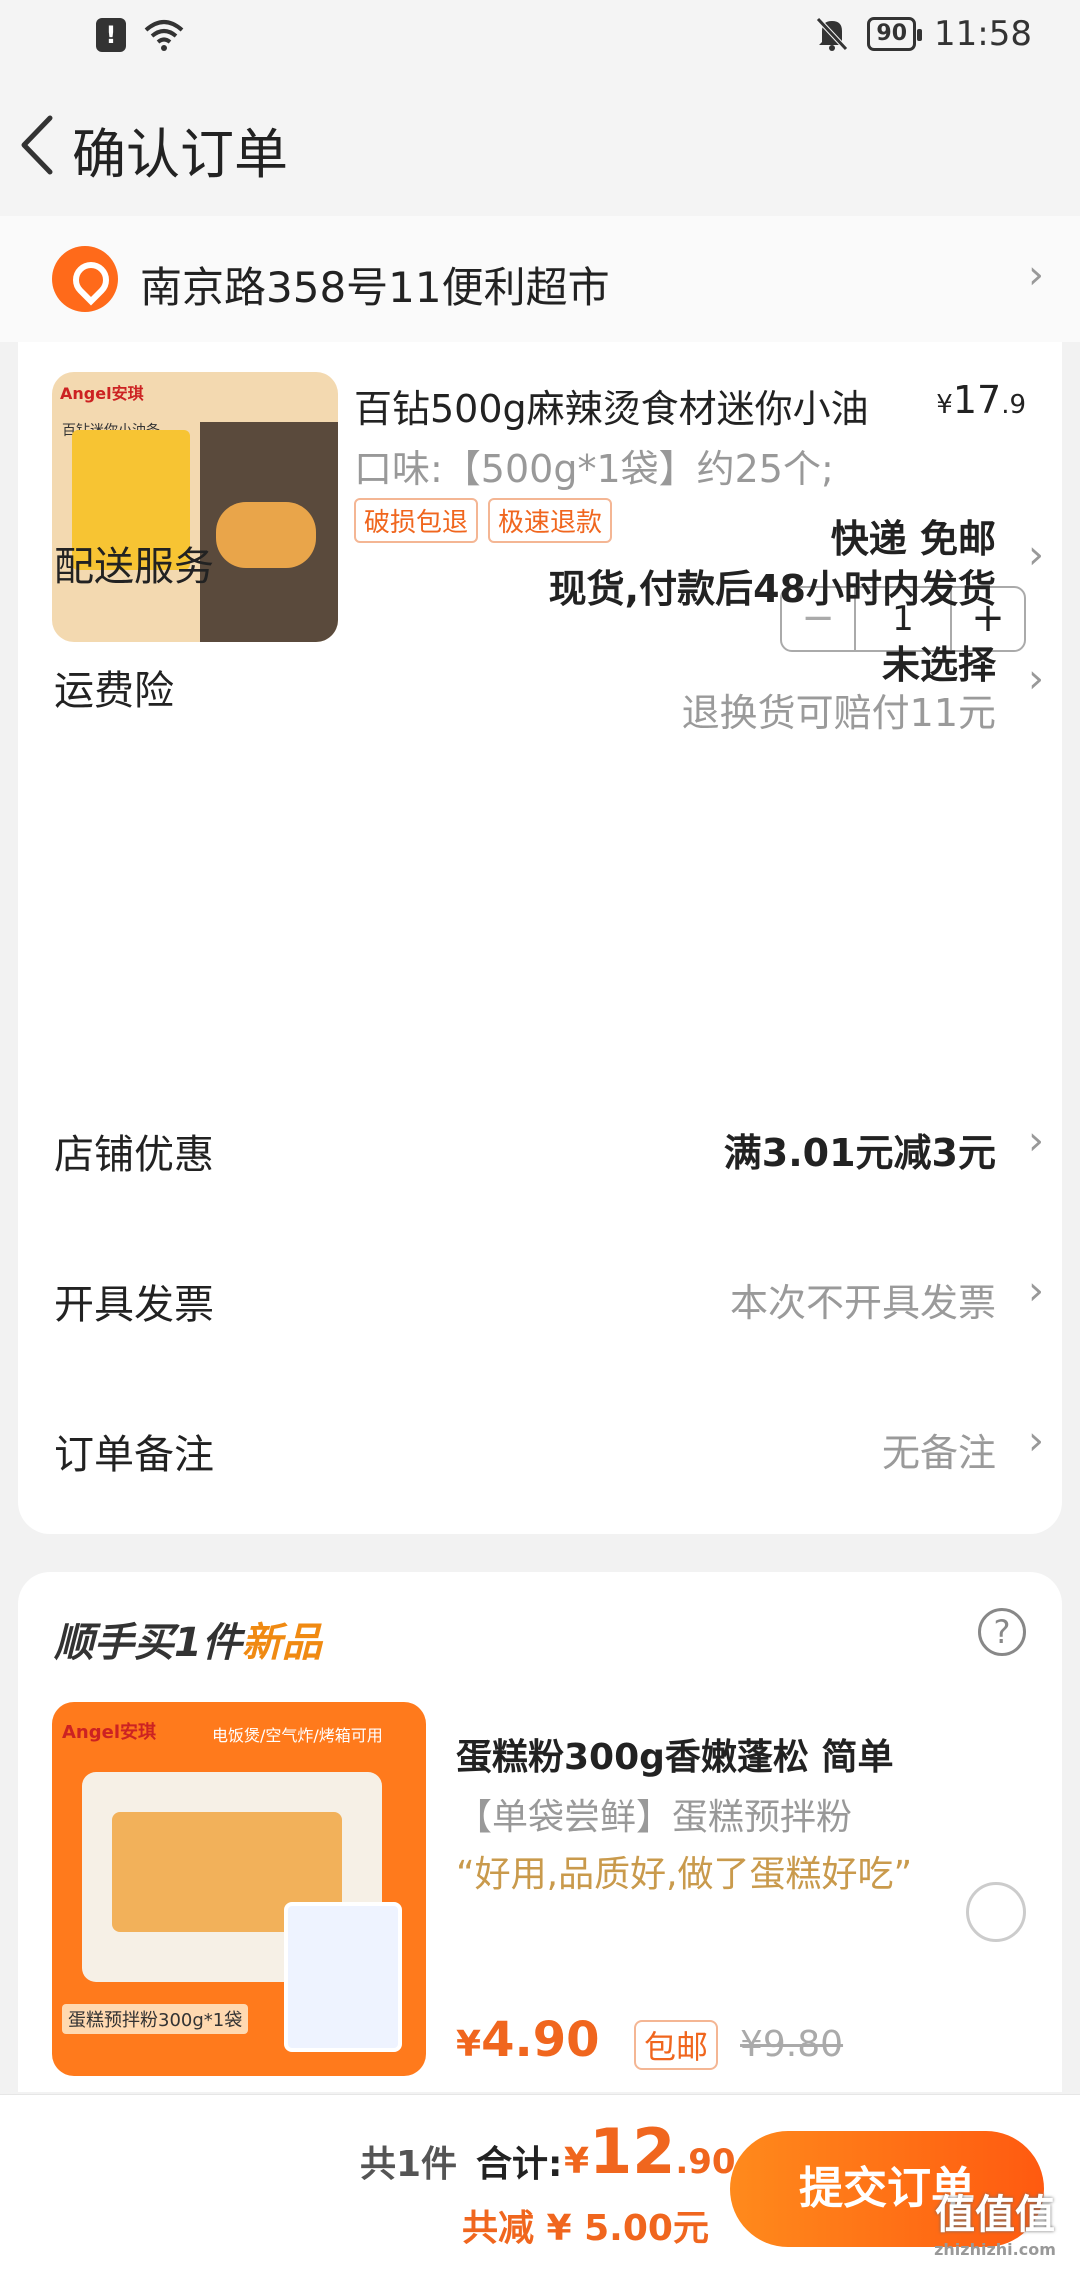 The height and width of the screenshot is (2280, 1080). I want to click on invoice-value: 本次不开具发票, so click(862, 1303).